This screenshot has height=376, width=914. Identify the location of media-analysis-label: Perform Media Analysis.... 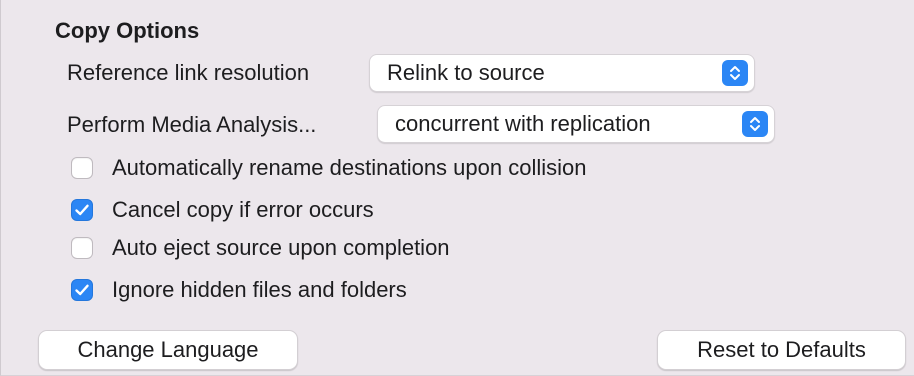
(192, 124).